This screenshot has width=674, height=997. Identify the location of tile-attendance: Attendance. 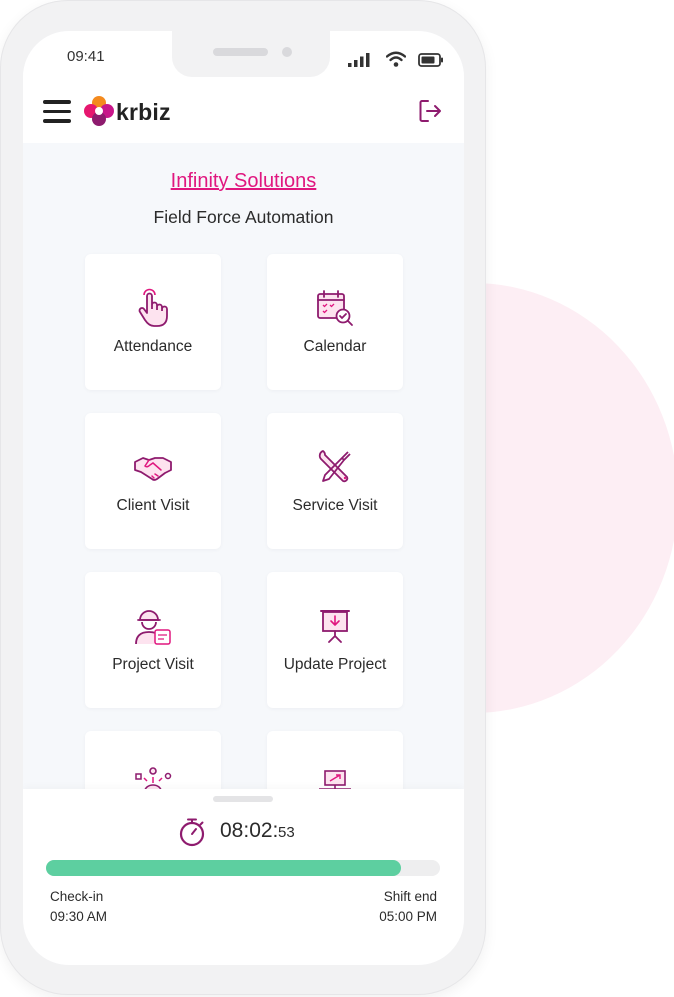
(153, 322).